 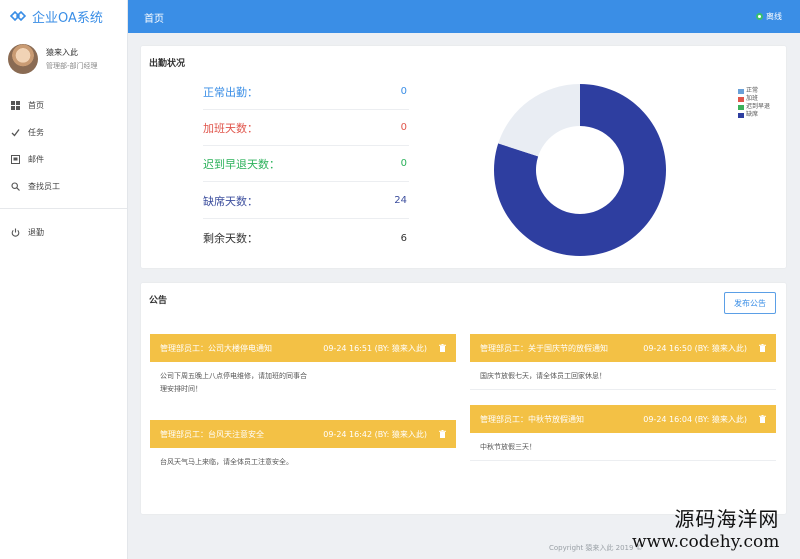 What do you see at coordinates (303, 348) in the screenshot?
I see `notice-header: 管理部员工：公司大楼停电通知 09-24 16:51 (BY: 猿来入此)` at bounding box center [303, 348].